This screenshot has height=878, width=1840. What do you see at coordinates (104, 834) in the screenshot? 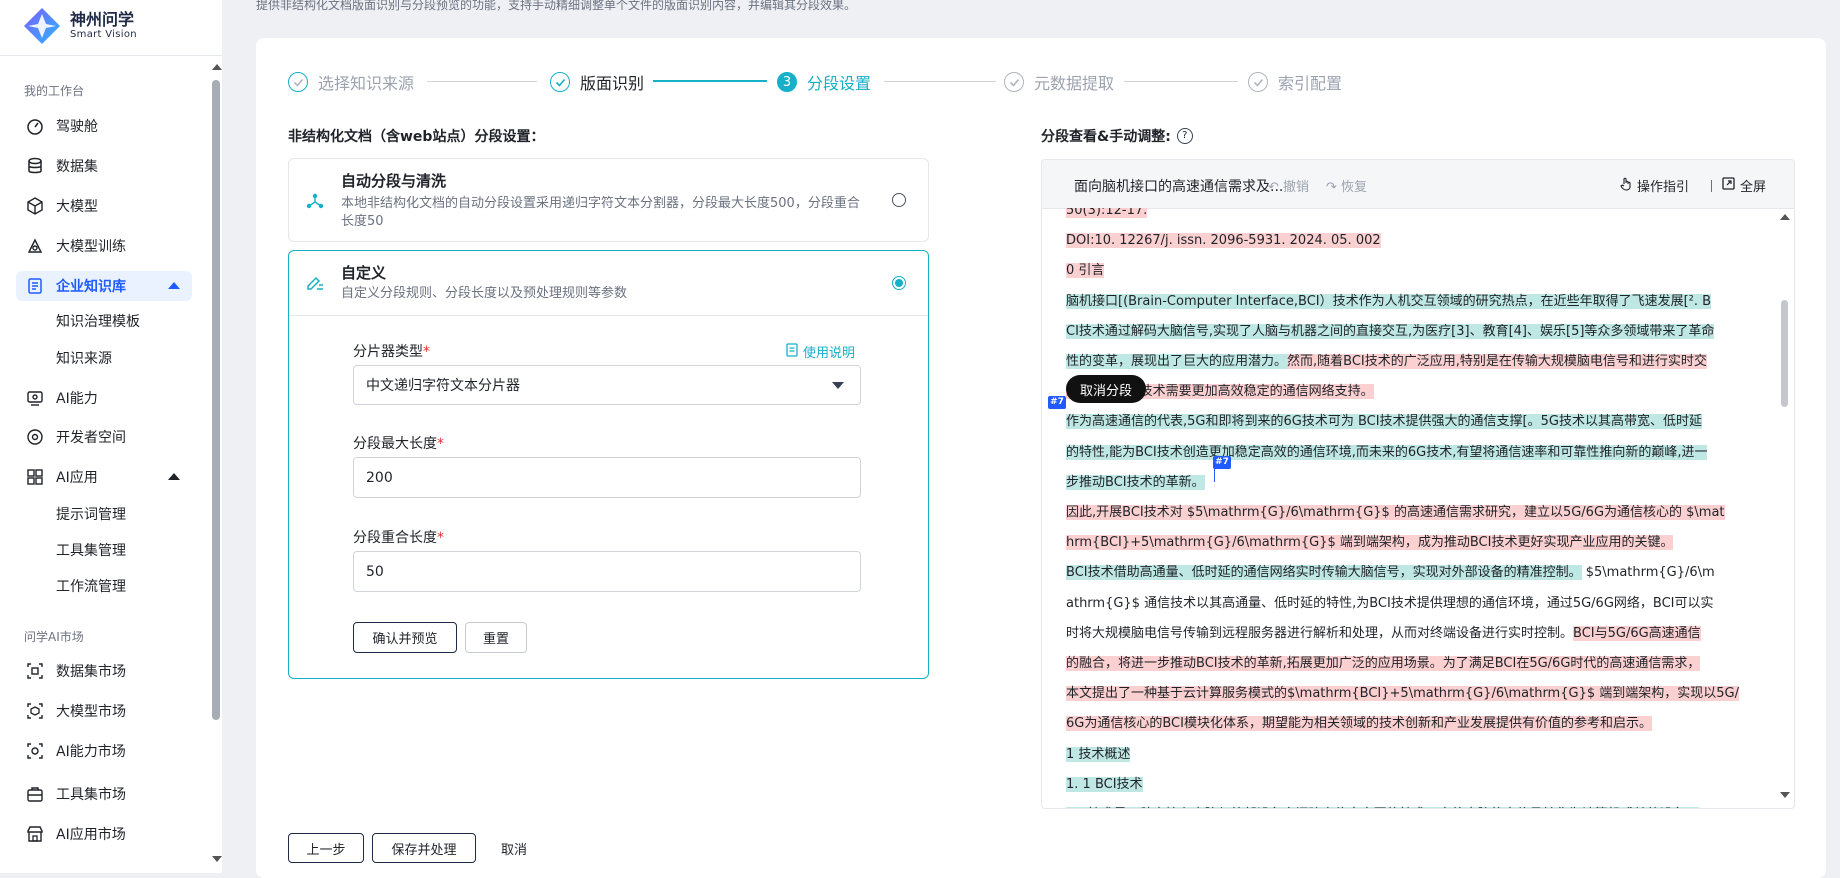
I see `sidebar-item-app-market: AI应用市场` at bounding box center [104, 834].